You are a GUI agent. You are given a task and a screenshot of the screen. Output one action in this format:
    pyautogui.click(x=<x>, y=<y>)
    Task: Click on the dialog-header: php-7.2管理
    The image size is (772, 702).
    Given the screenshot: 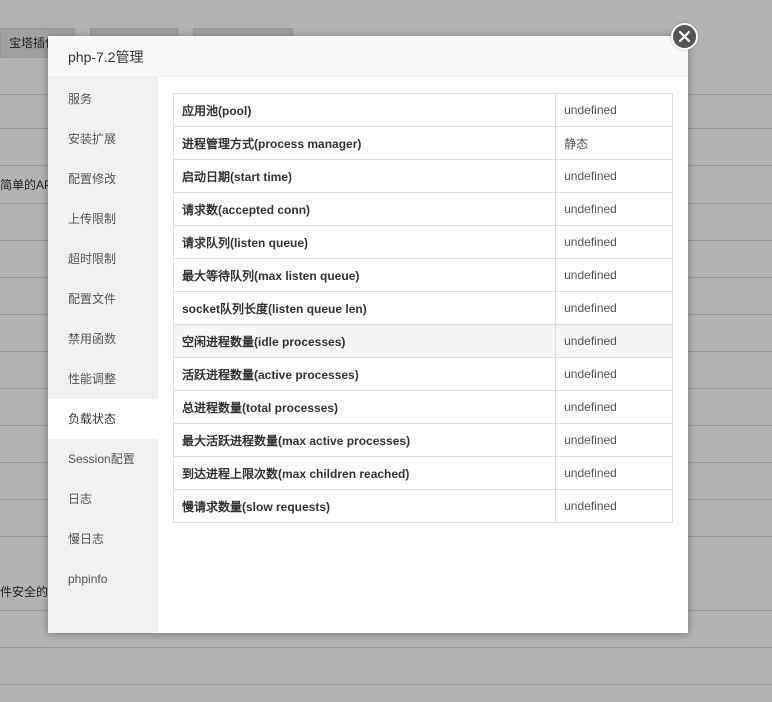 What is the action you would take?
    pyautogui.click(x=368, y=56)
    